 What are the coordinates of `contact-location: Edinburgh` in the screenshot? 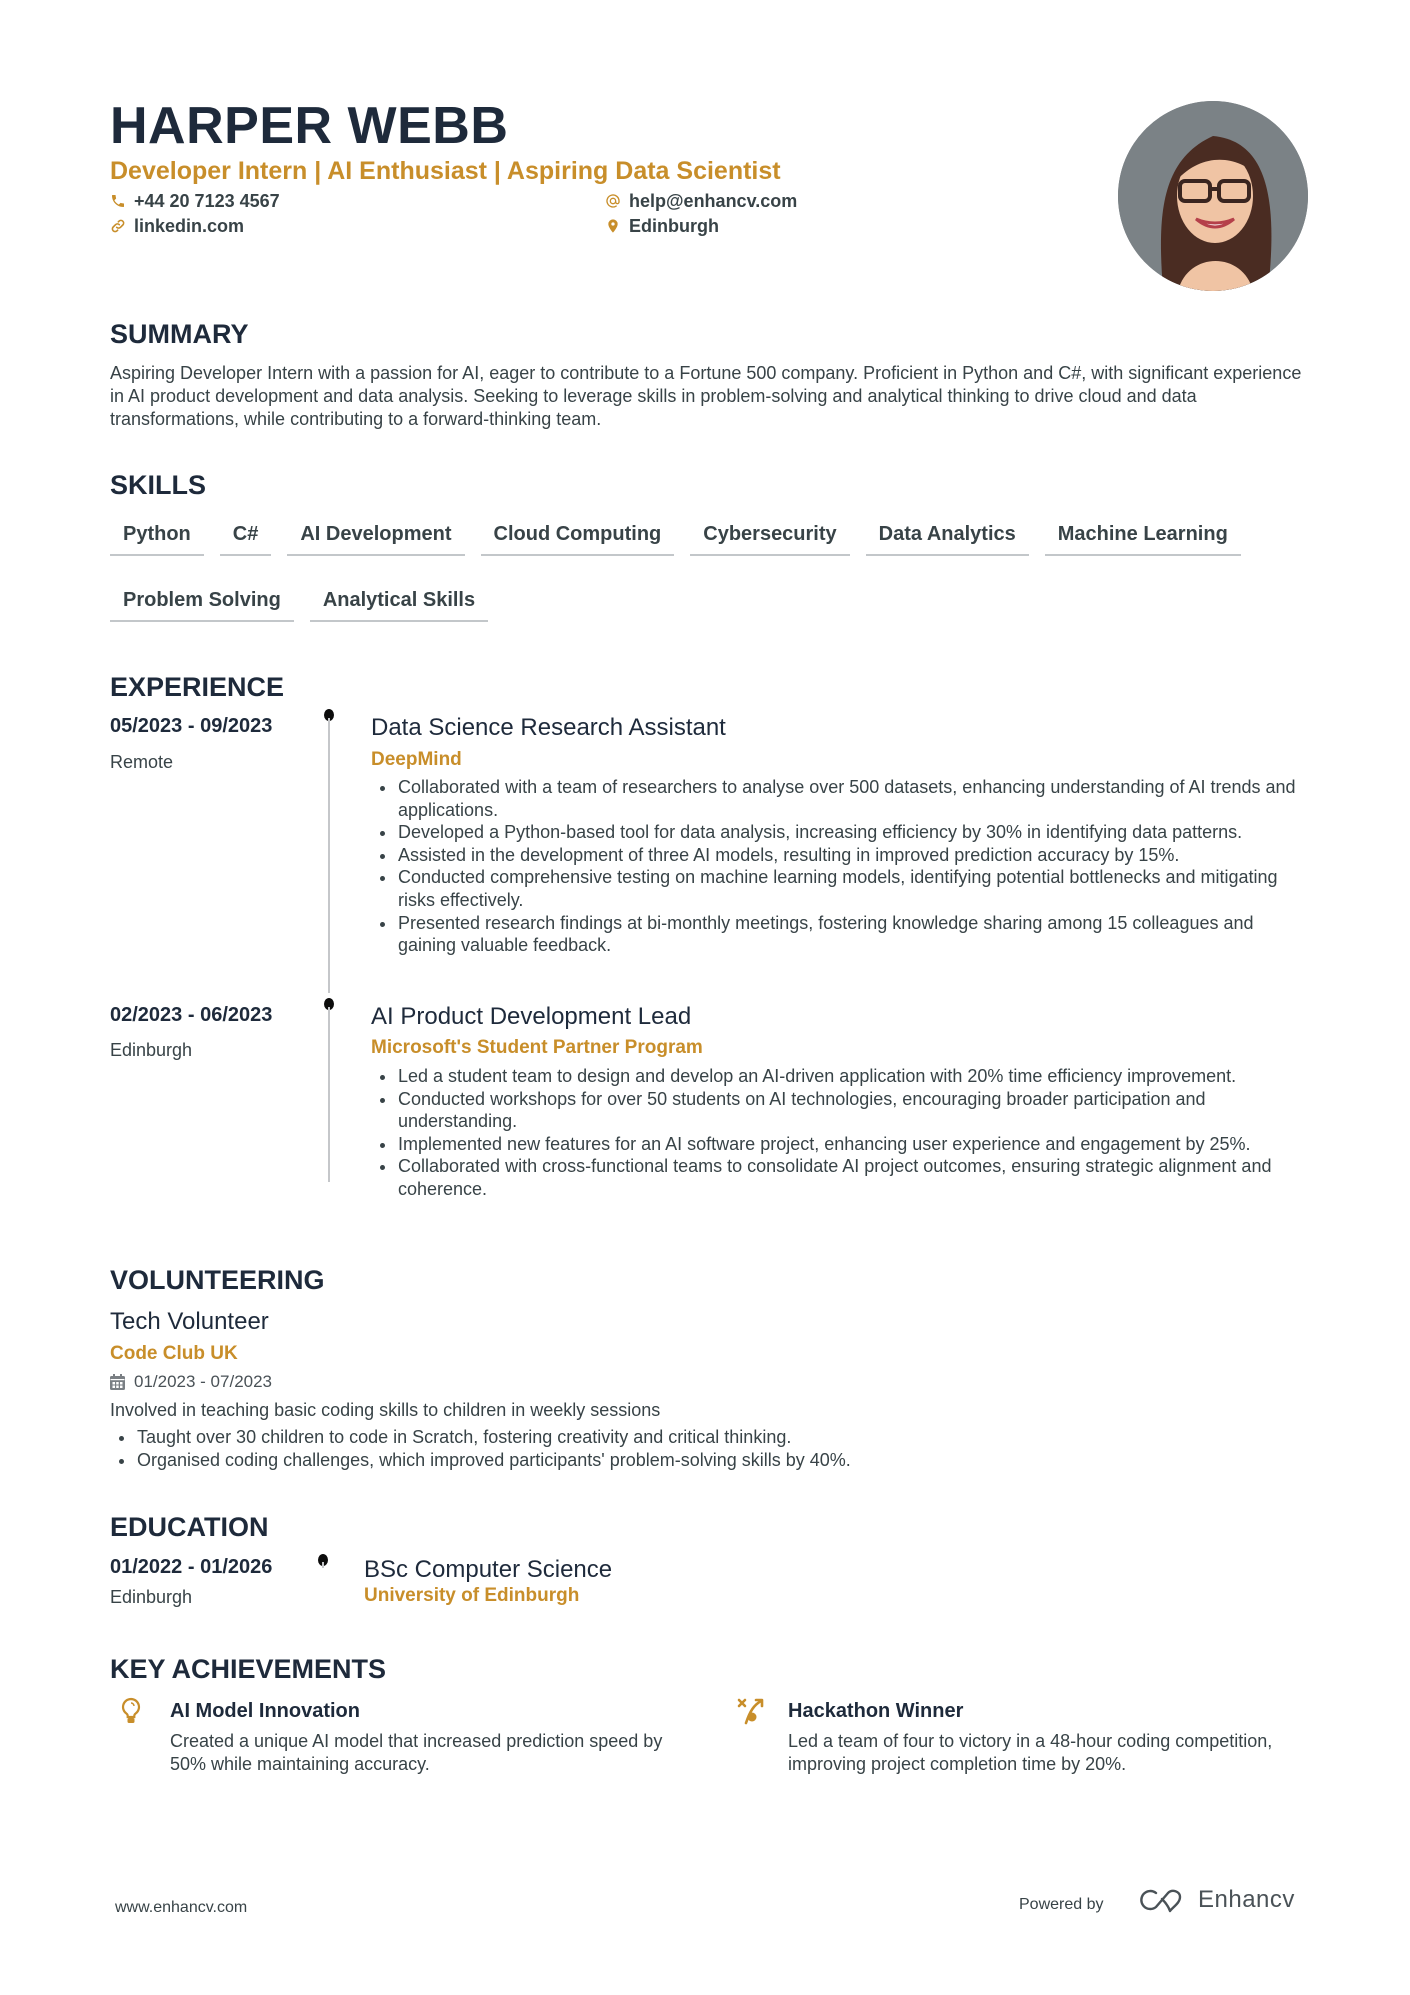 It's located at (662, 226).